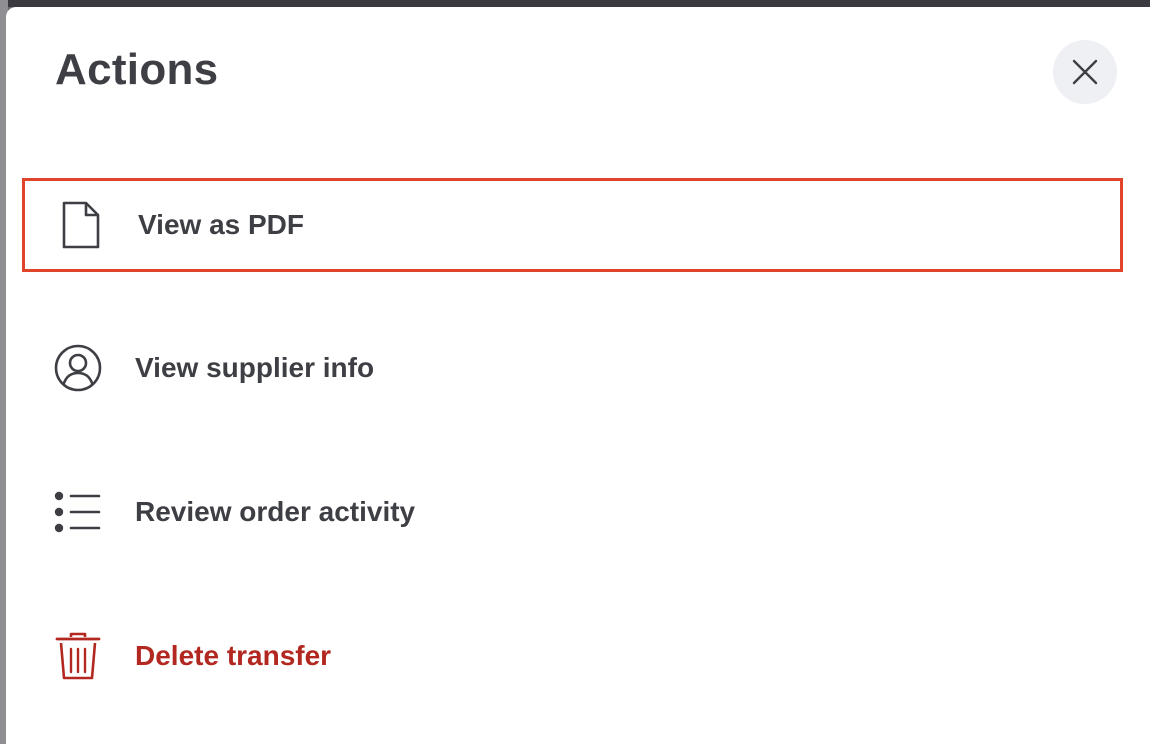 The height and width of the screenshot is (744, 1150). What do you see at coordinates (255, 367) in the screenshot?
I see `action-label: View supplier info` at bounding box center [255, 367].